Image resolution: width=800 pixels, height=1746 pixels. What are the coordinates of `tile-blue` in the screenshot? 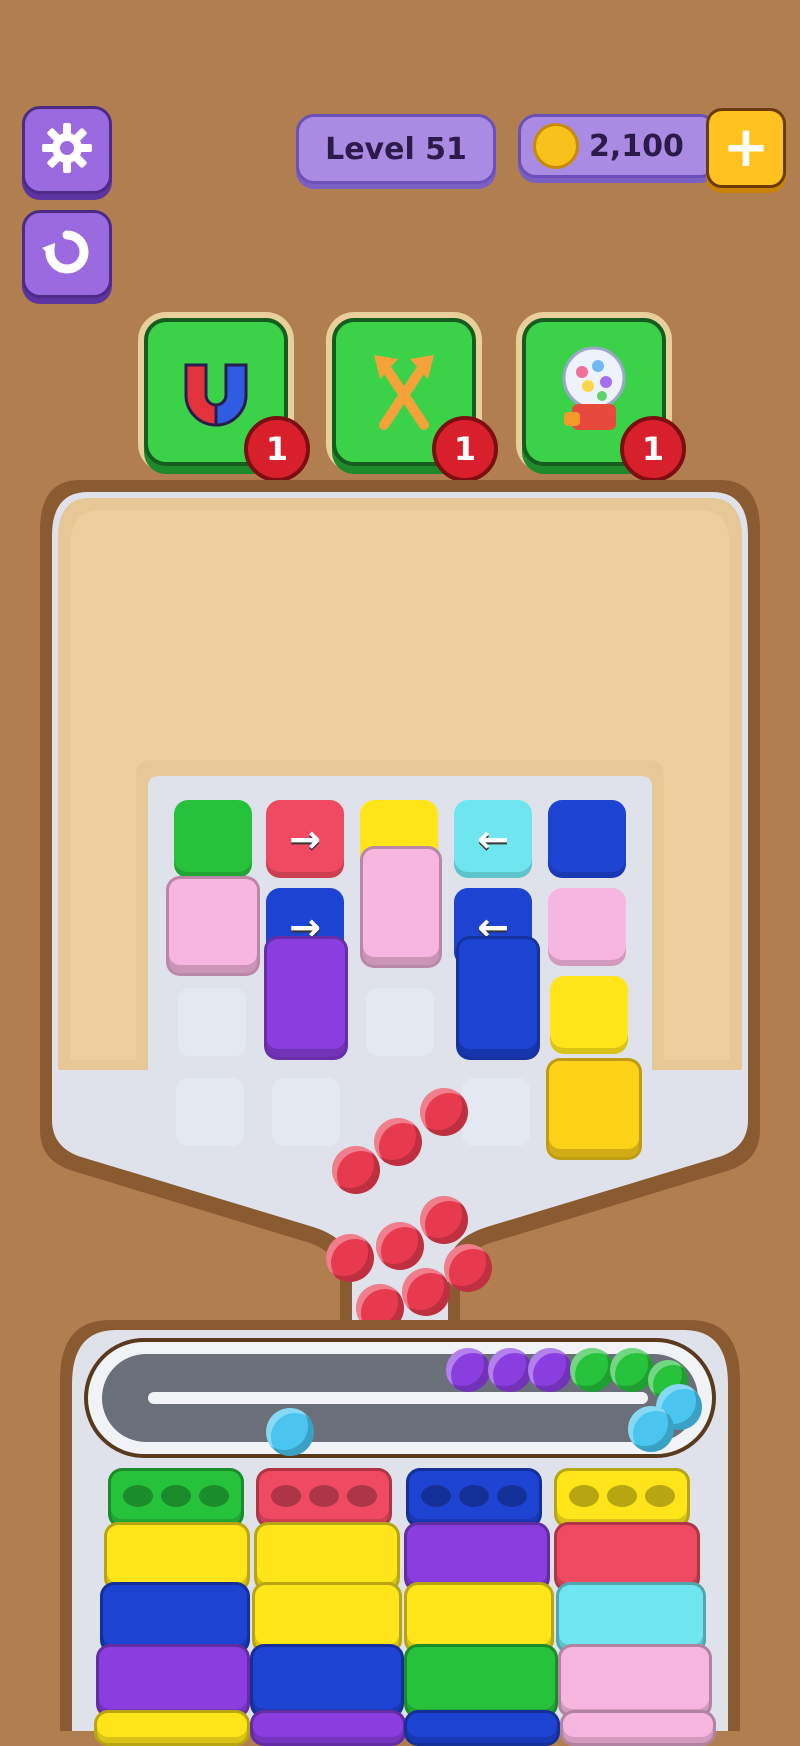 It's located at (587, 839).